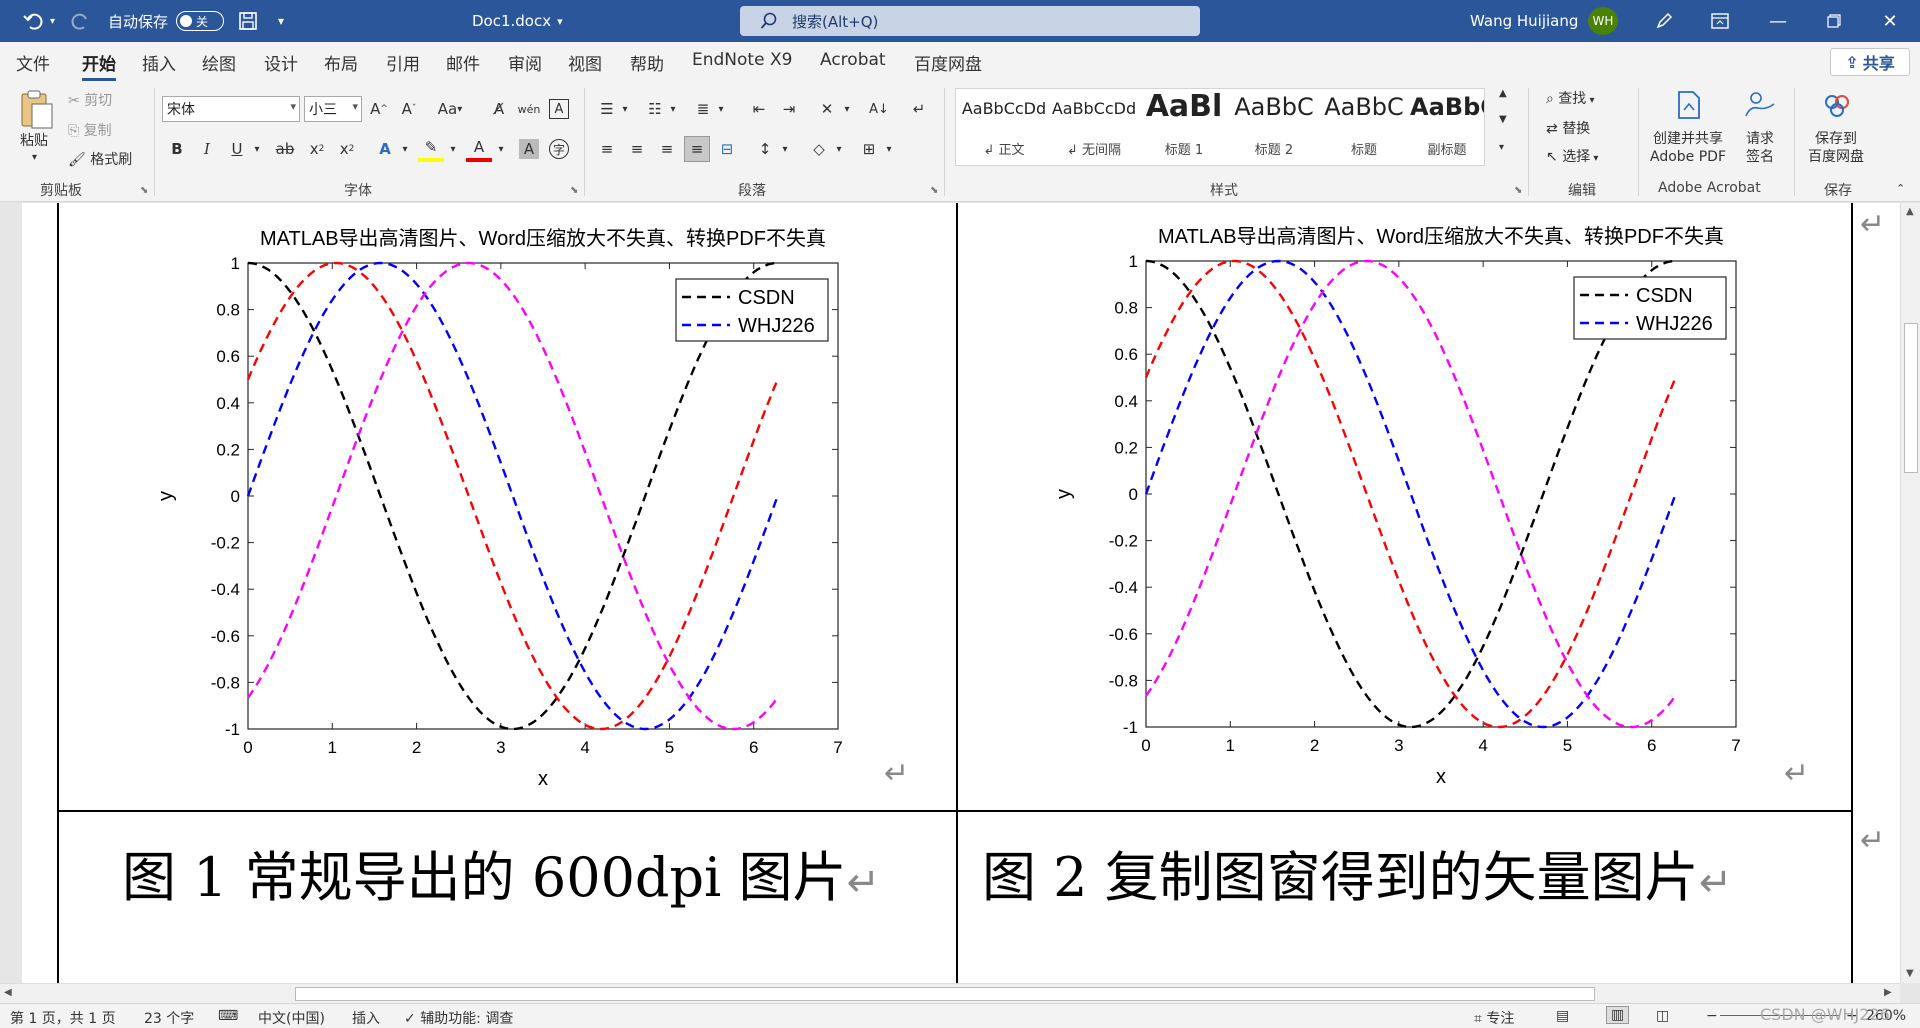 This screenshot has height=1028, width=1920. I want to click on web-layout-icon: ◫, so click(1662, 1016).